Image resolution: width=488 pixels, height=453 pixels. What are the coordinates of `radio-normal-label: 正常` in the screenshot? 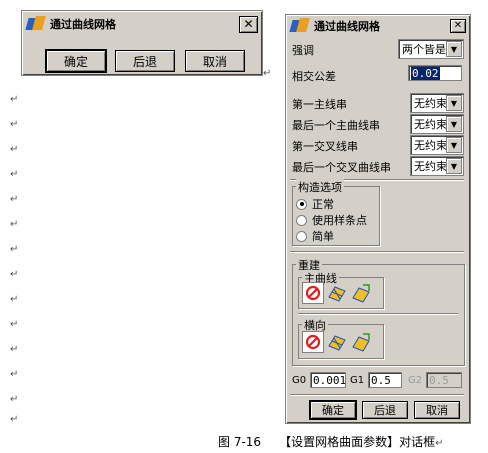 It's located at (323, 204).